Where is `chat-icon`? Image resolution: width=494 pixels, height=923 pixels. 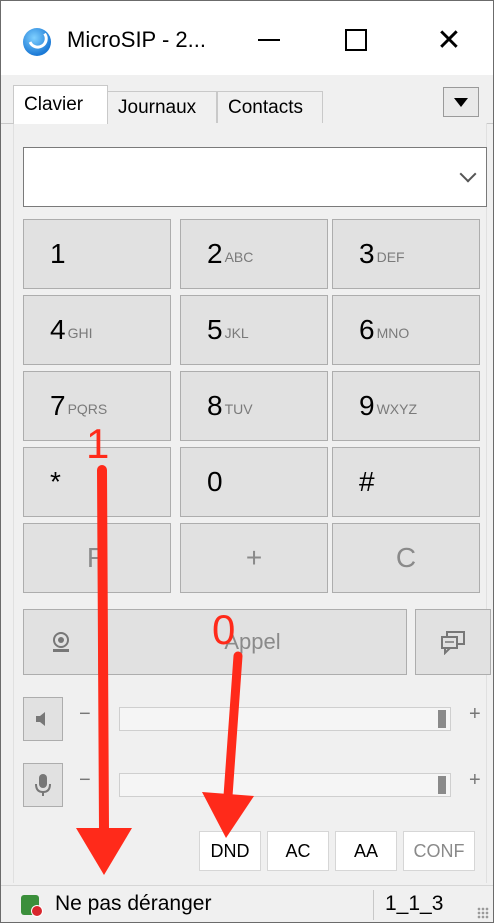
chat-icon is located at coordinates (453, 643).